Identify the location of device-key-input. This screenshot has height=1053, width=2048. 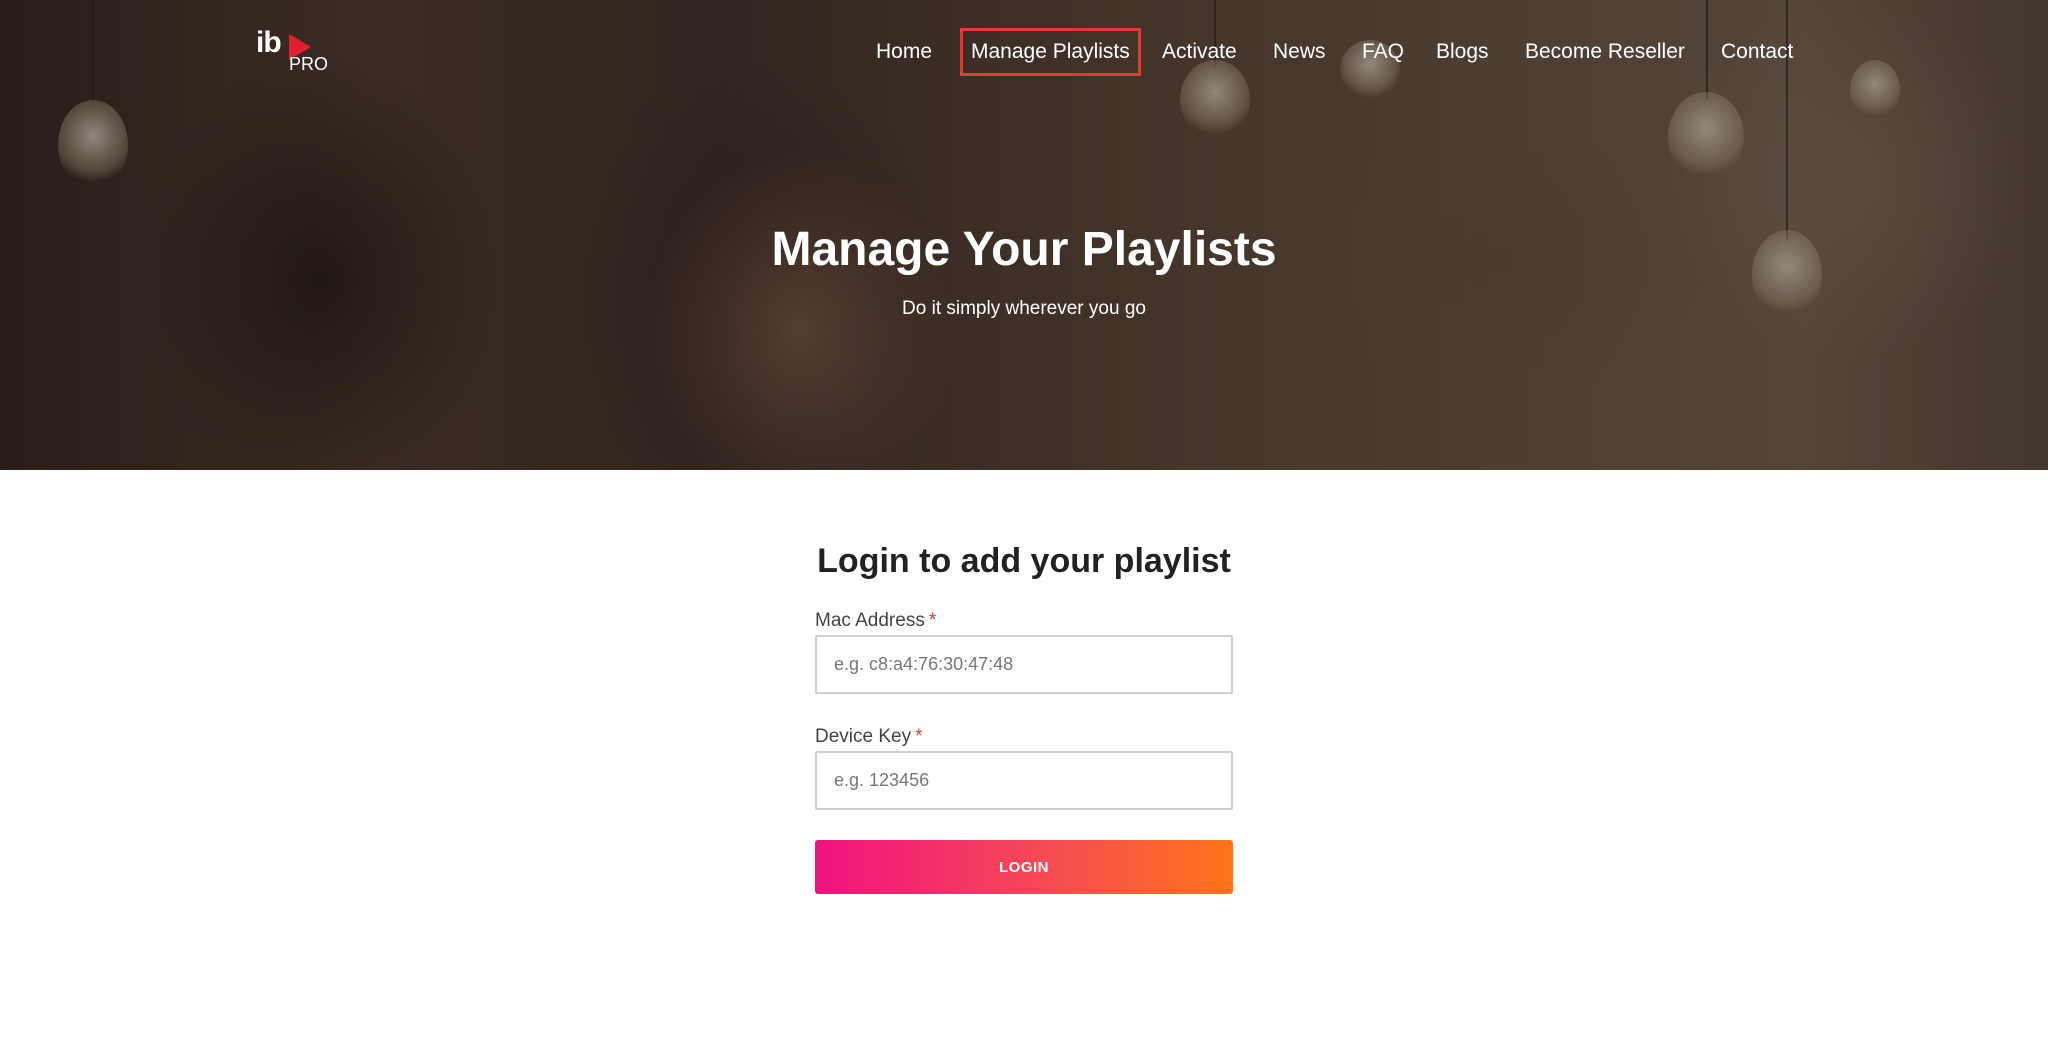
(1024, 780).